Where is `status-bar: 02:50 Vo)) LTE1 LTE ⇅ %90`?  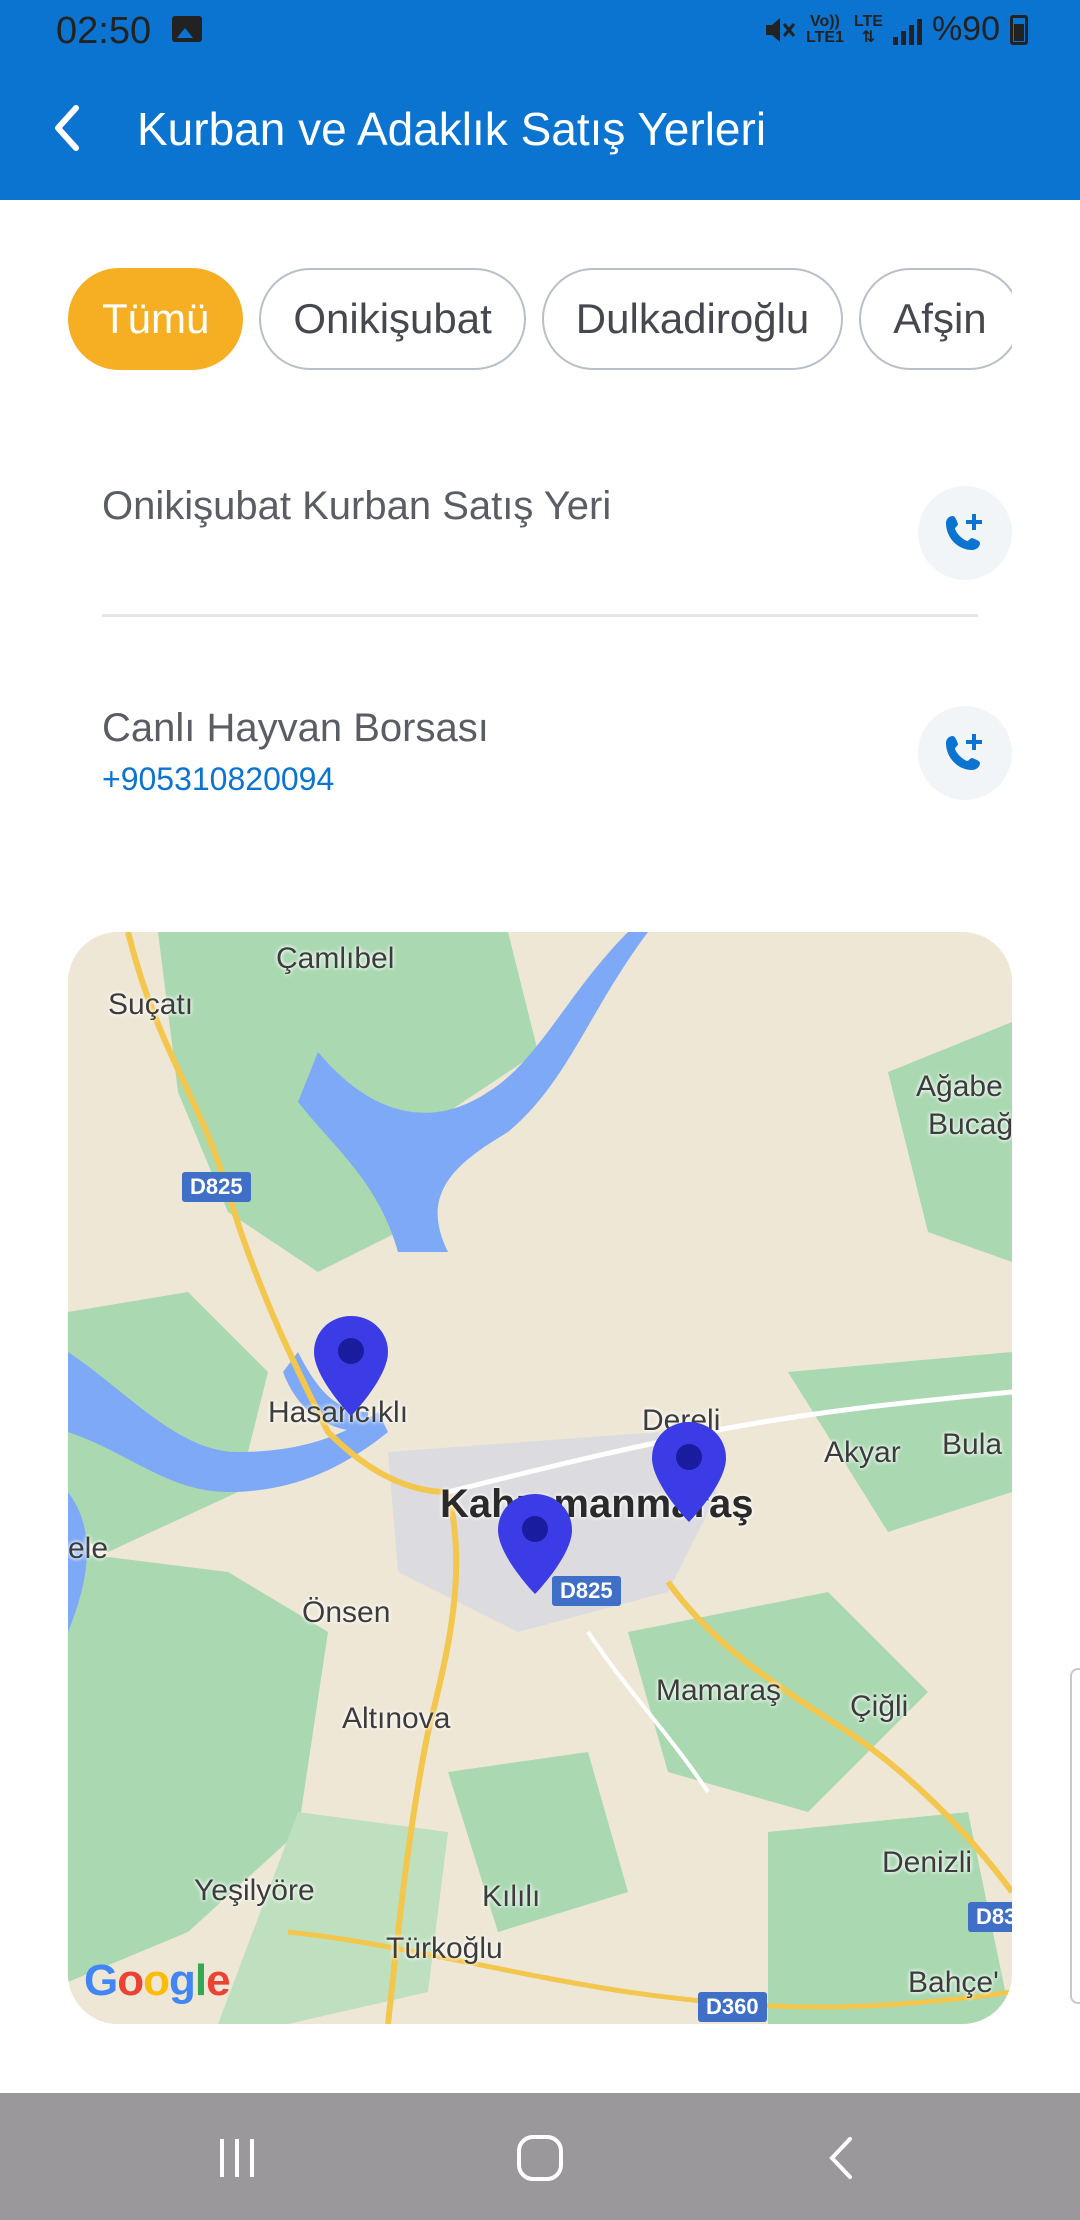
status-bar: 02:50 Vo)) LTE1 LTE ⇅ %90 is located at coordinates (540, 31).